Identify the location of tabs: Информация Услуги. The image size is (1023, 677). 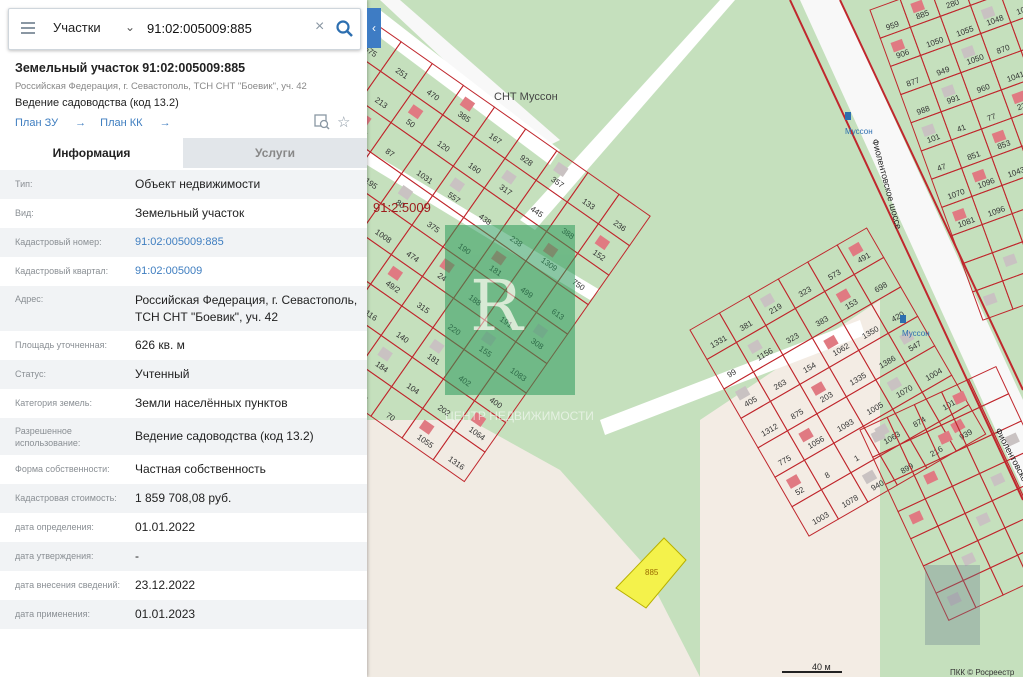
(183, 153).